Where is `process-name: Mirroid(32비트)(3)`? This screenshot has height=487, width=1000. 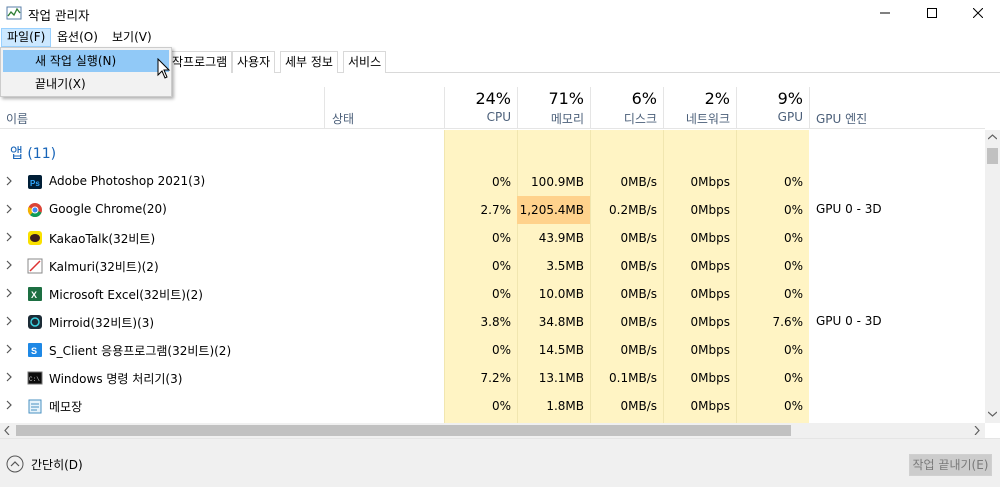 process-name: Mirroid(32비트)(3) is located at coordinates (102, 323).